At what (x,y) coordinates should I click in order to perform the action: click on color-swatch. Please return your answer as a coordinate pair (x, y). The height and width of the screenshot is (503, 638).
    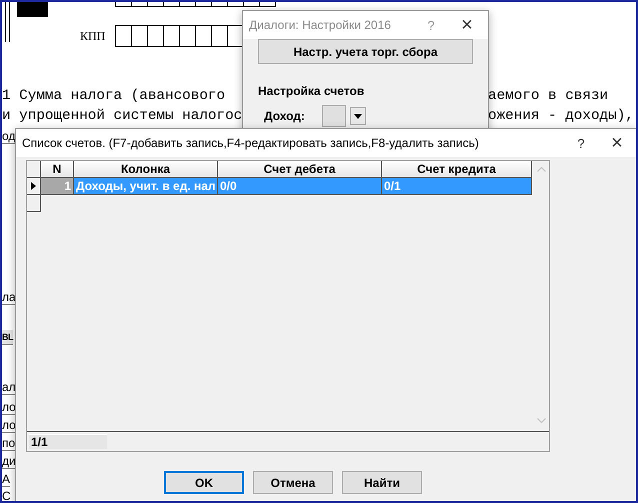
    Looking at the image, I should click on (334, 116).